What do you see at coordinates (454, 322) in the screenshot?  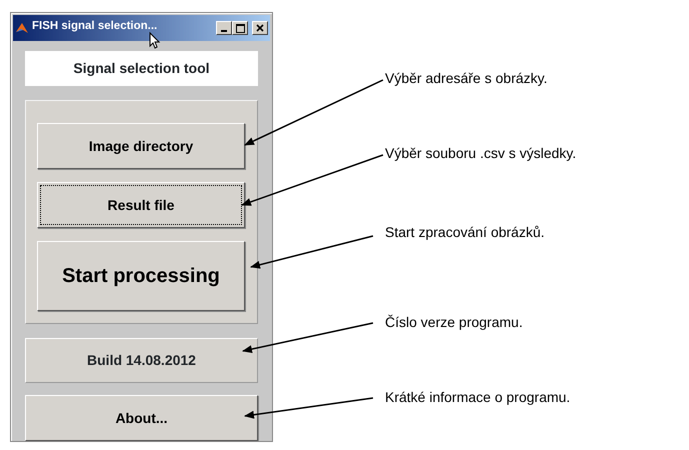 I see `annotation-text: Číslo verze programu.` at bounding box center [454, 322].